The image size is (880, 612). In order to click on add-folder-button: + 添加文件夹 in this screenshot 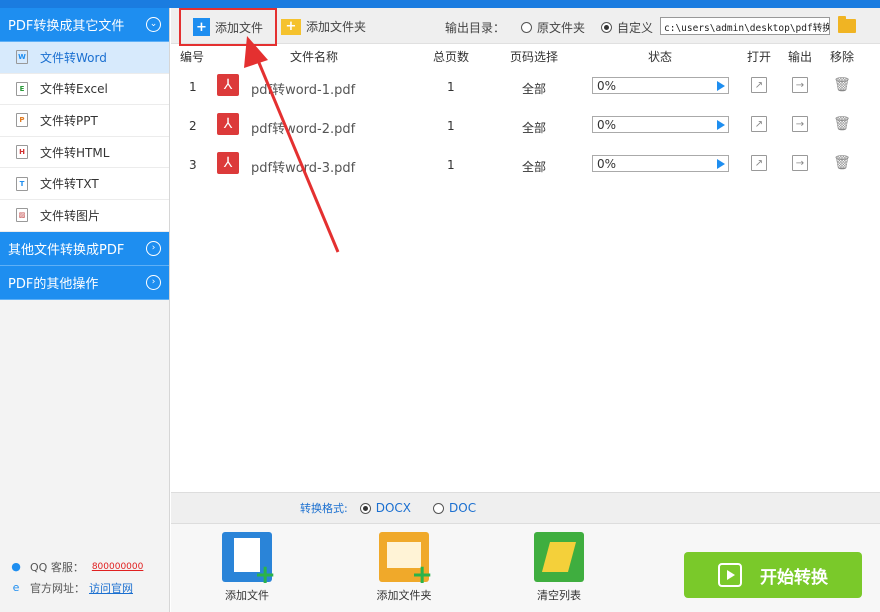, I will do `click(323, 26)`.